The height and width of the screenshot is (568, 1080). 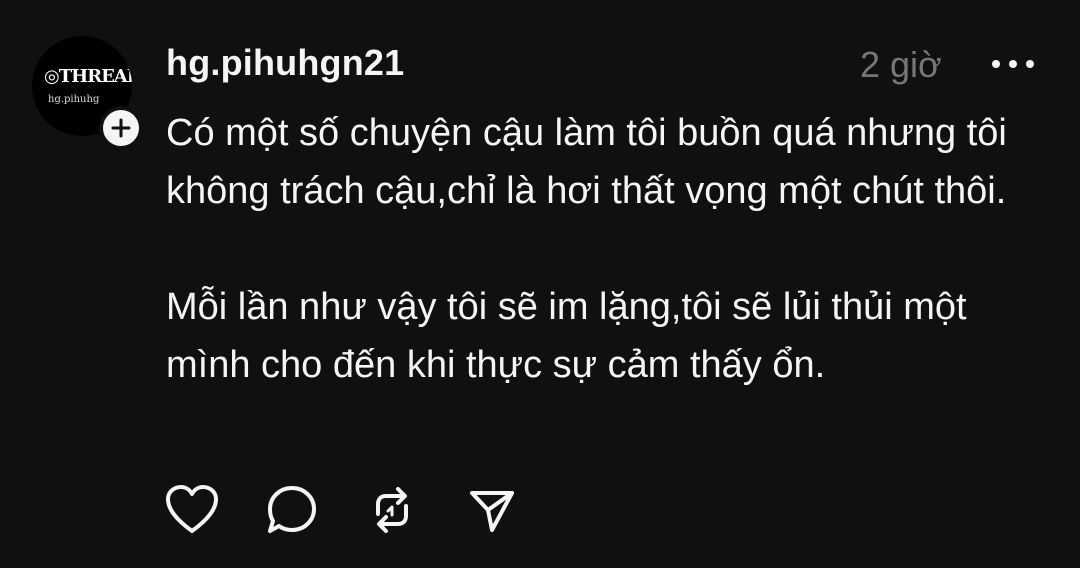 I want to click on send-icon, so click(x=492, y=511).